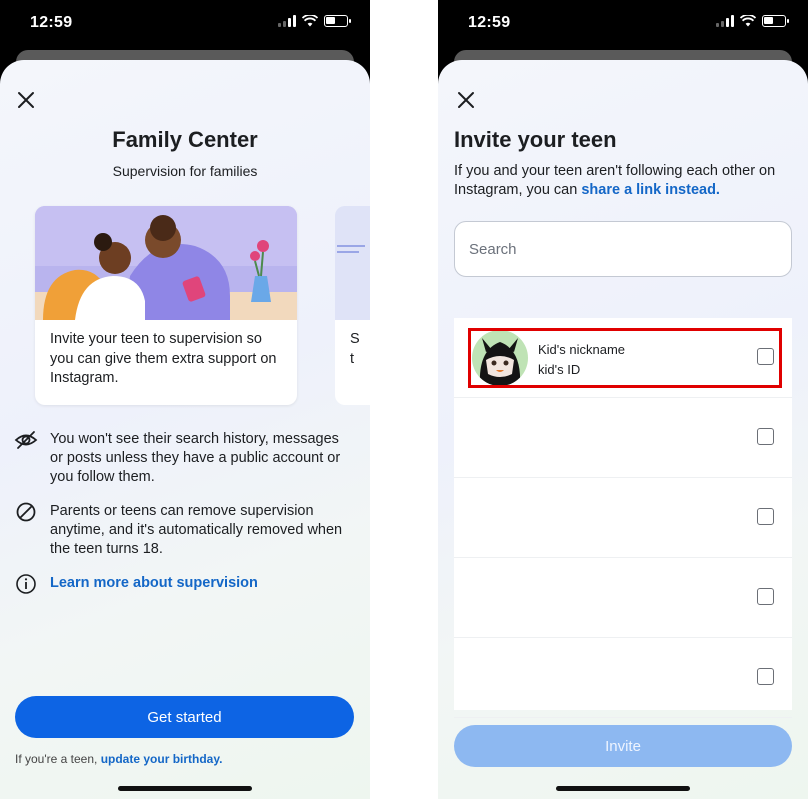 The width and height of the screenshot is (808, 799). I want to click on next-card-illustration, so click(352, 263).